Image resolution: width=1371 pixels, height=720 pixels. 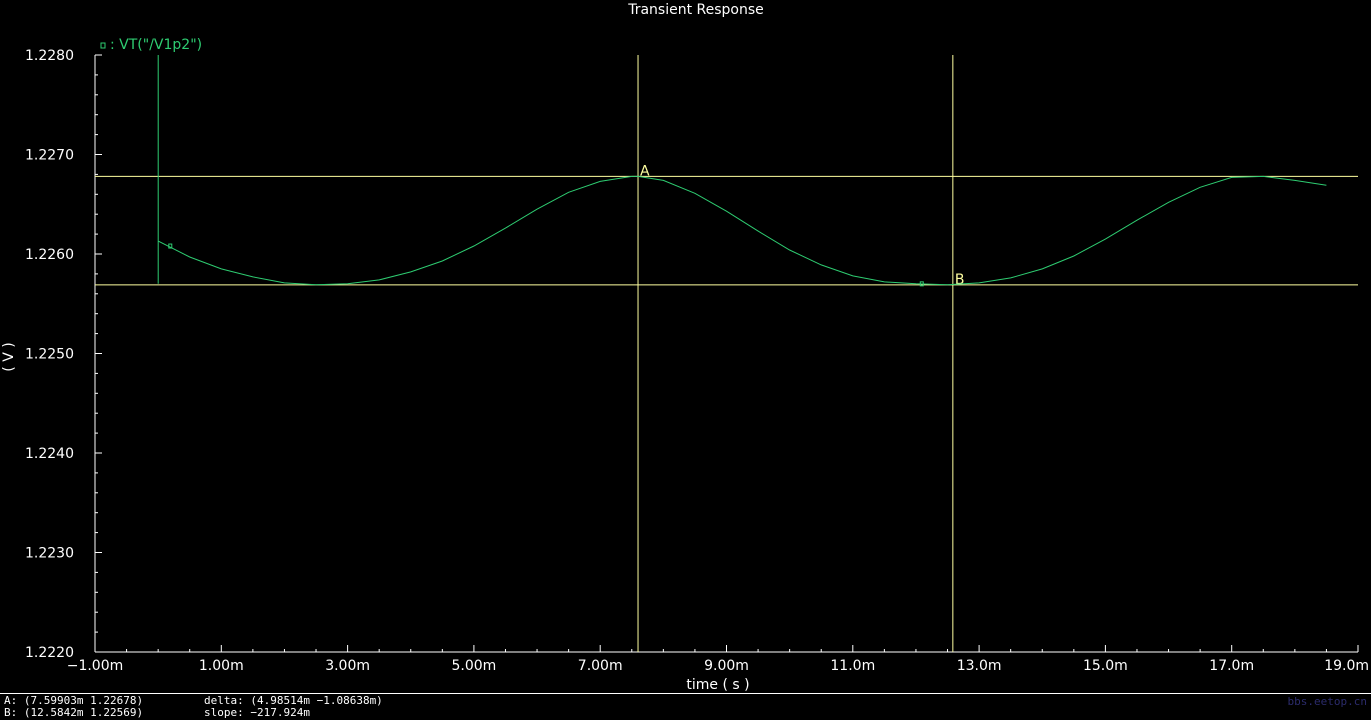 I want to click on legend-marker-icon, so click(x=103, y=45).